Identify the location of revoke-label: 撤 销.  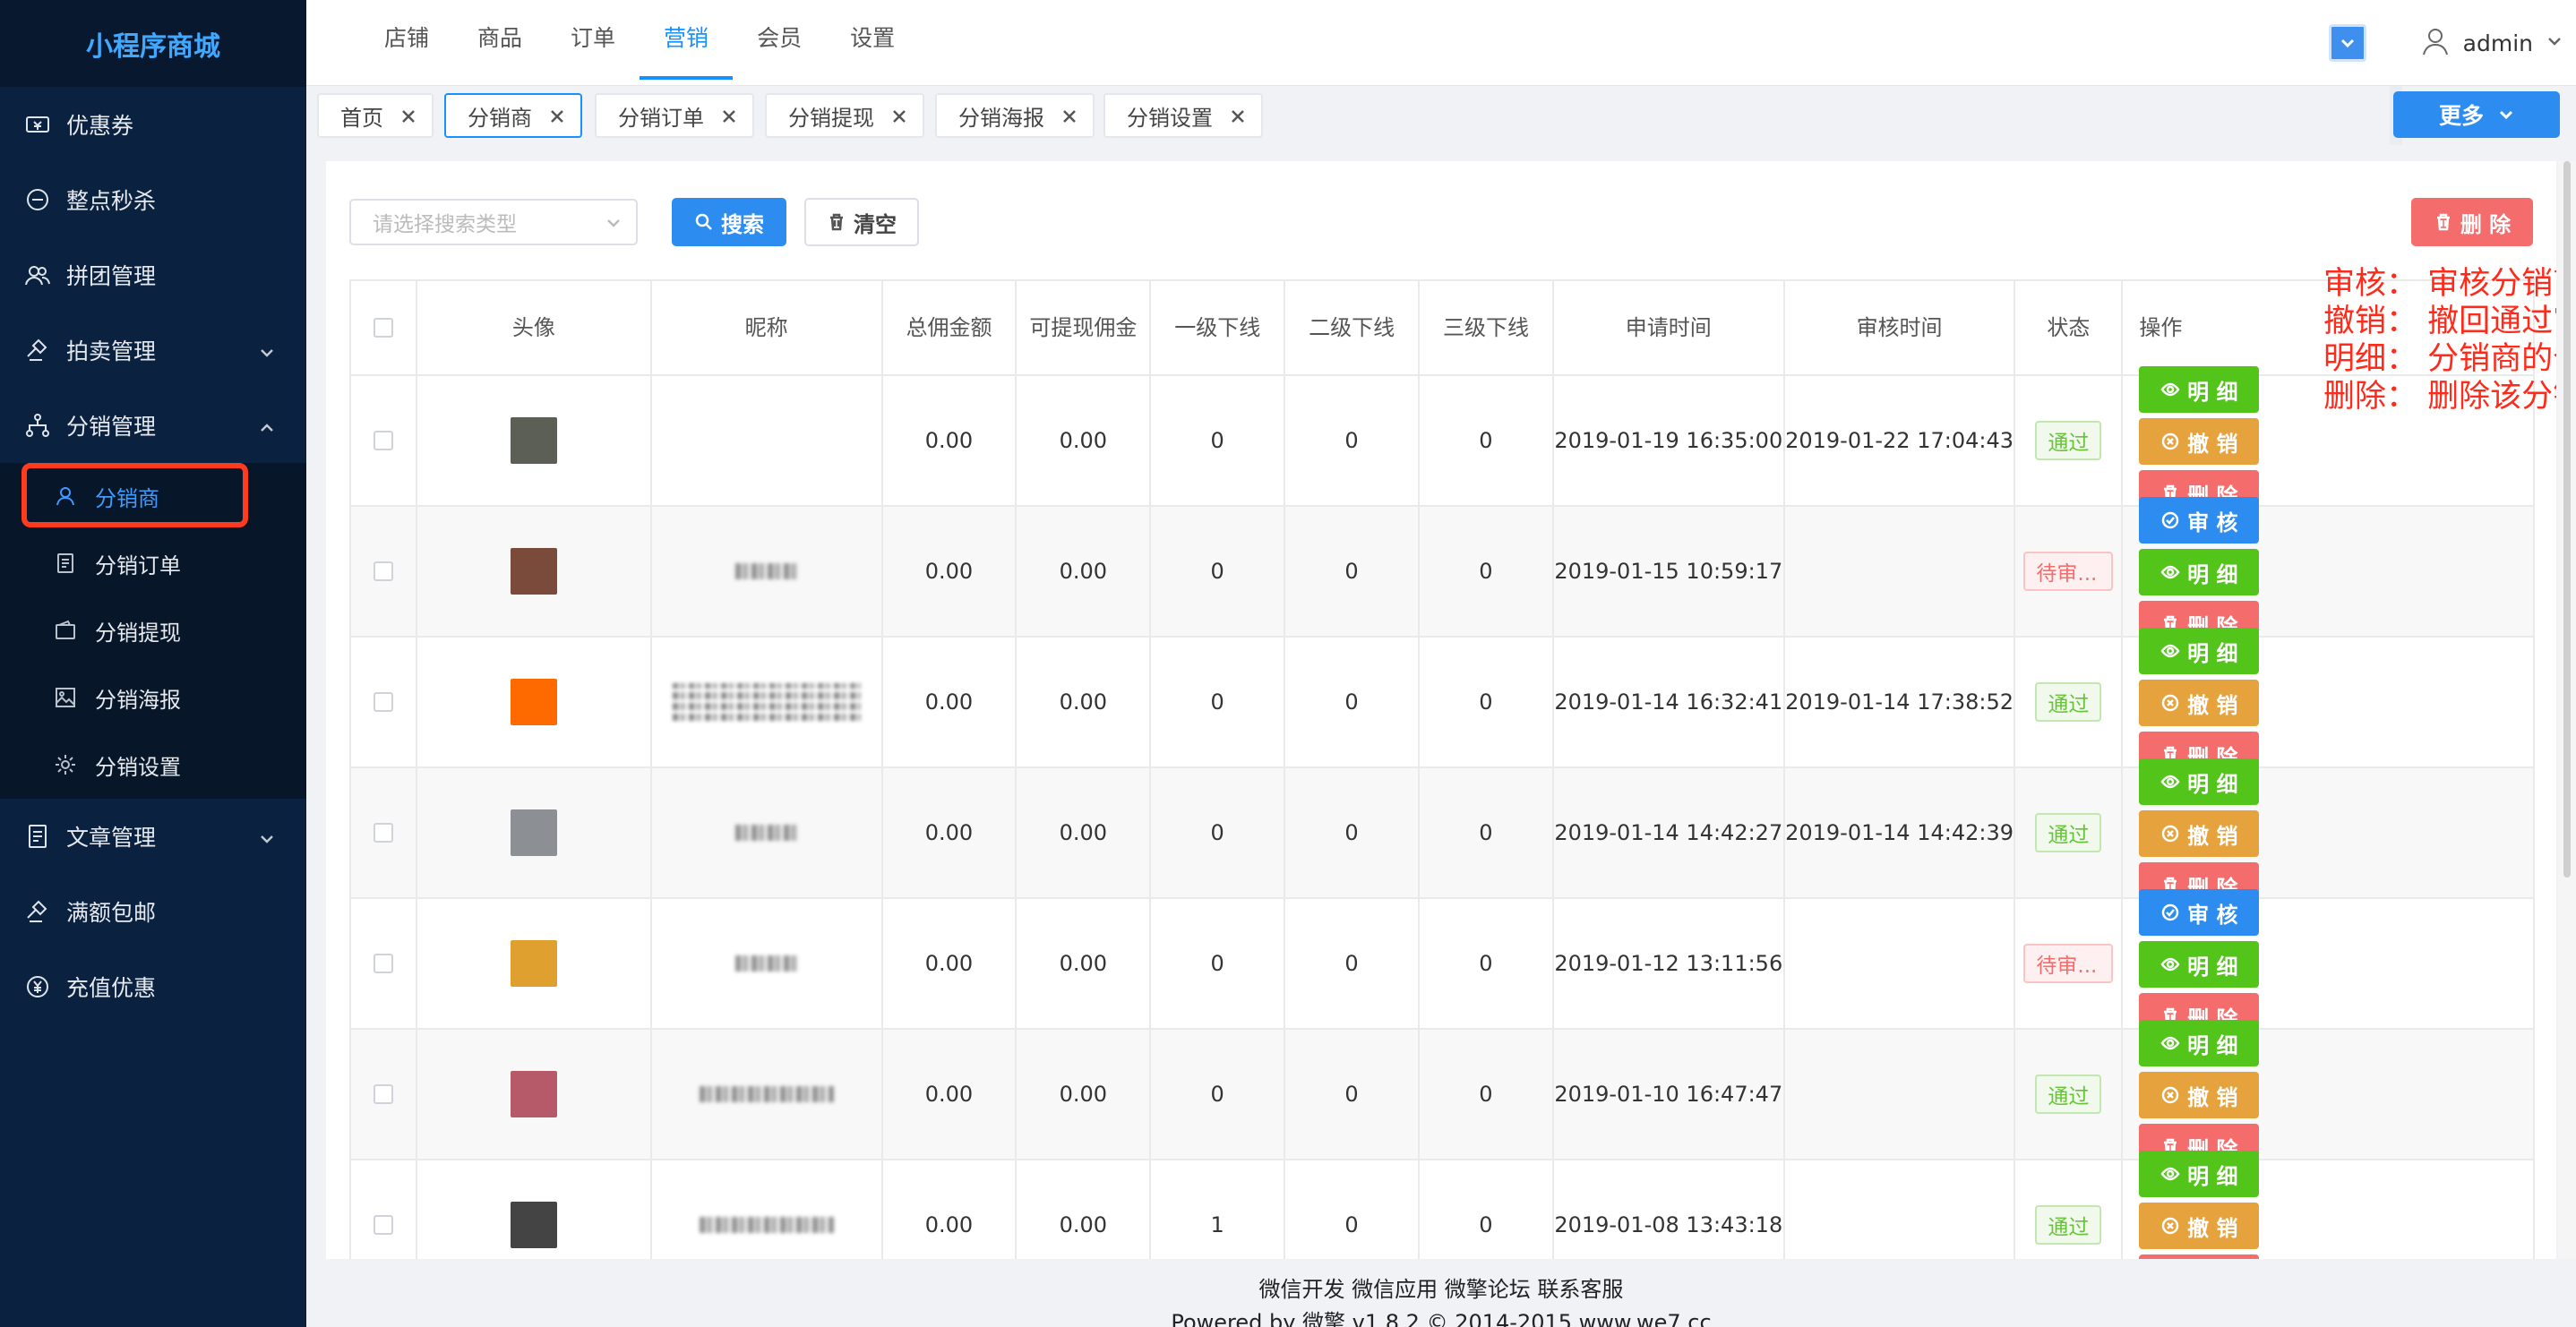
(2212, 444).